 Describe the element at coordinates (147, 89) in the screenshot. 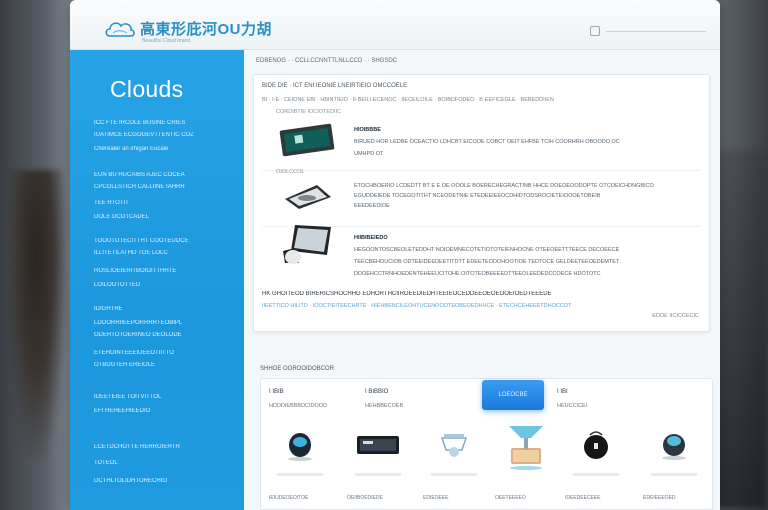

I see `sidebar-title: Clouds` at that location.